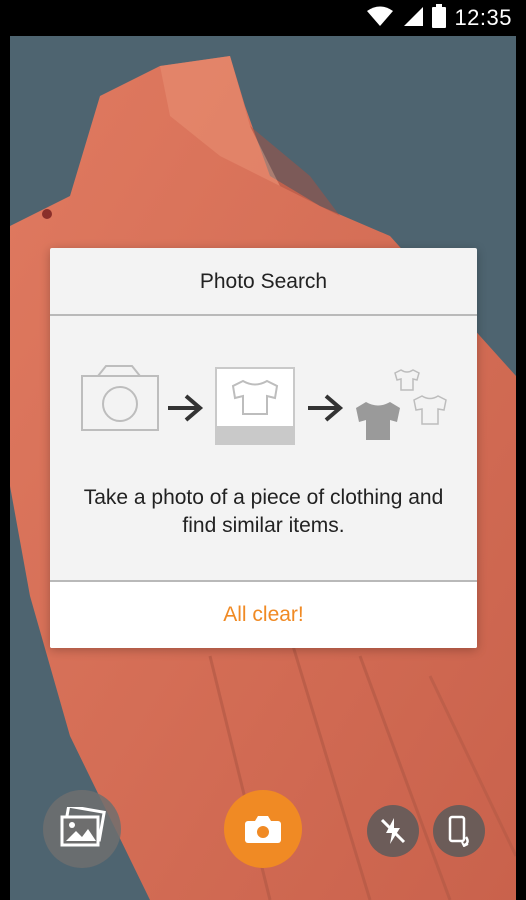  Describe the element at coordinates (263, 18) in the screenshot. I see `status-bar: 12:35` at that location.